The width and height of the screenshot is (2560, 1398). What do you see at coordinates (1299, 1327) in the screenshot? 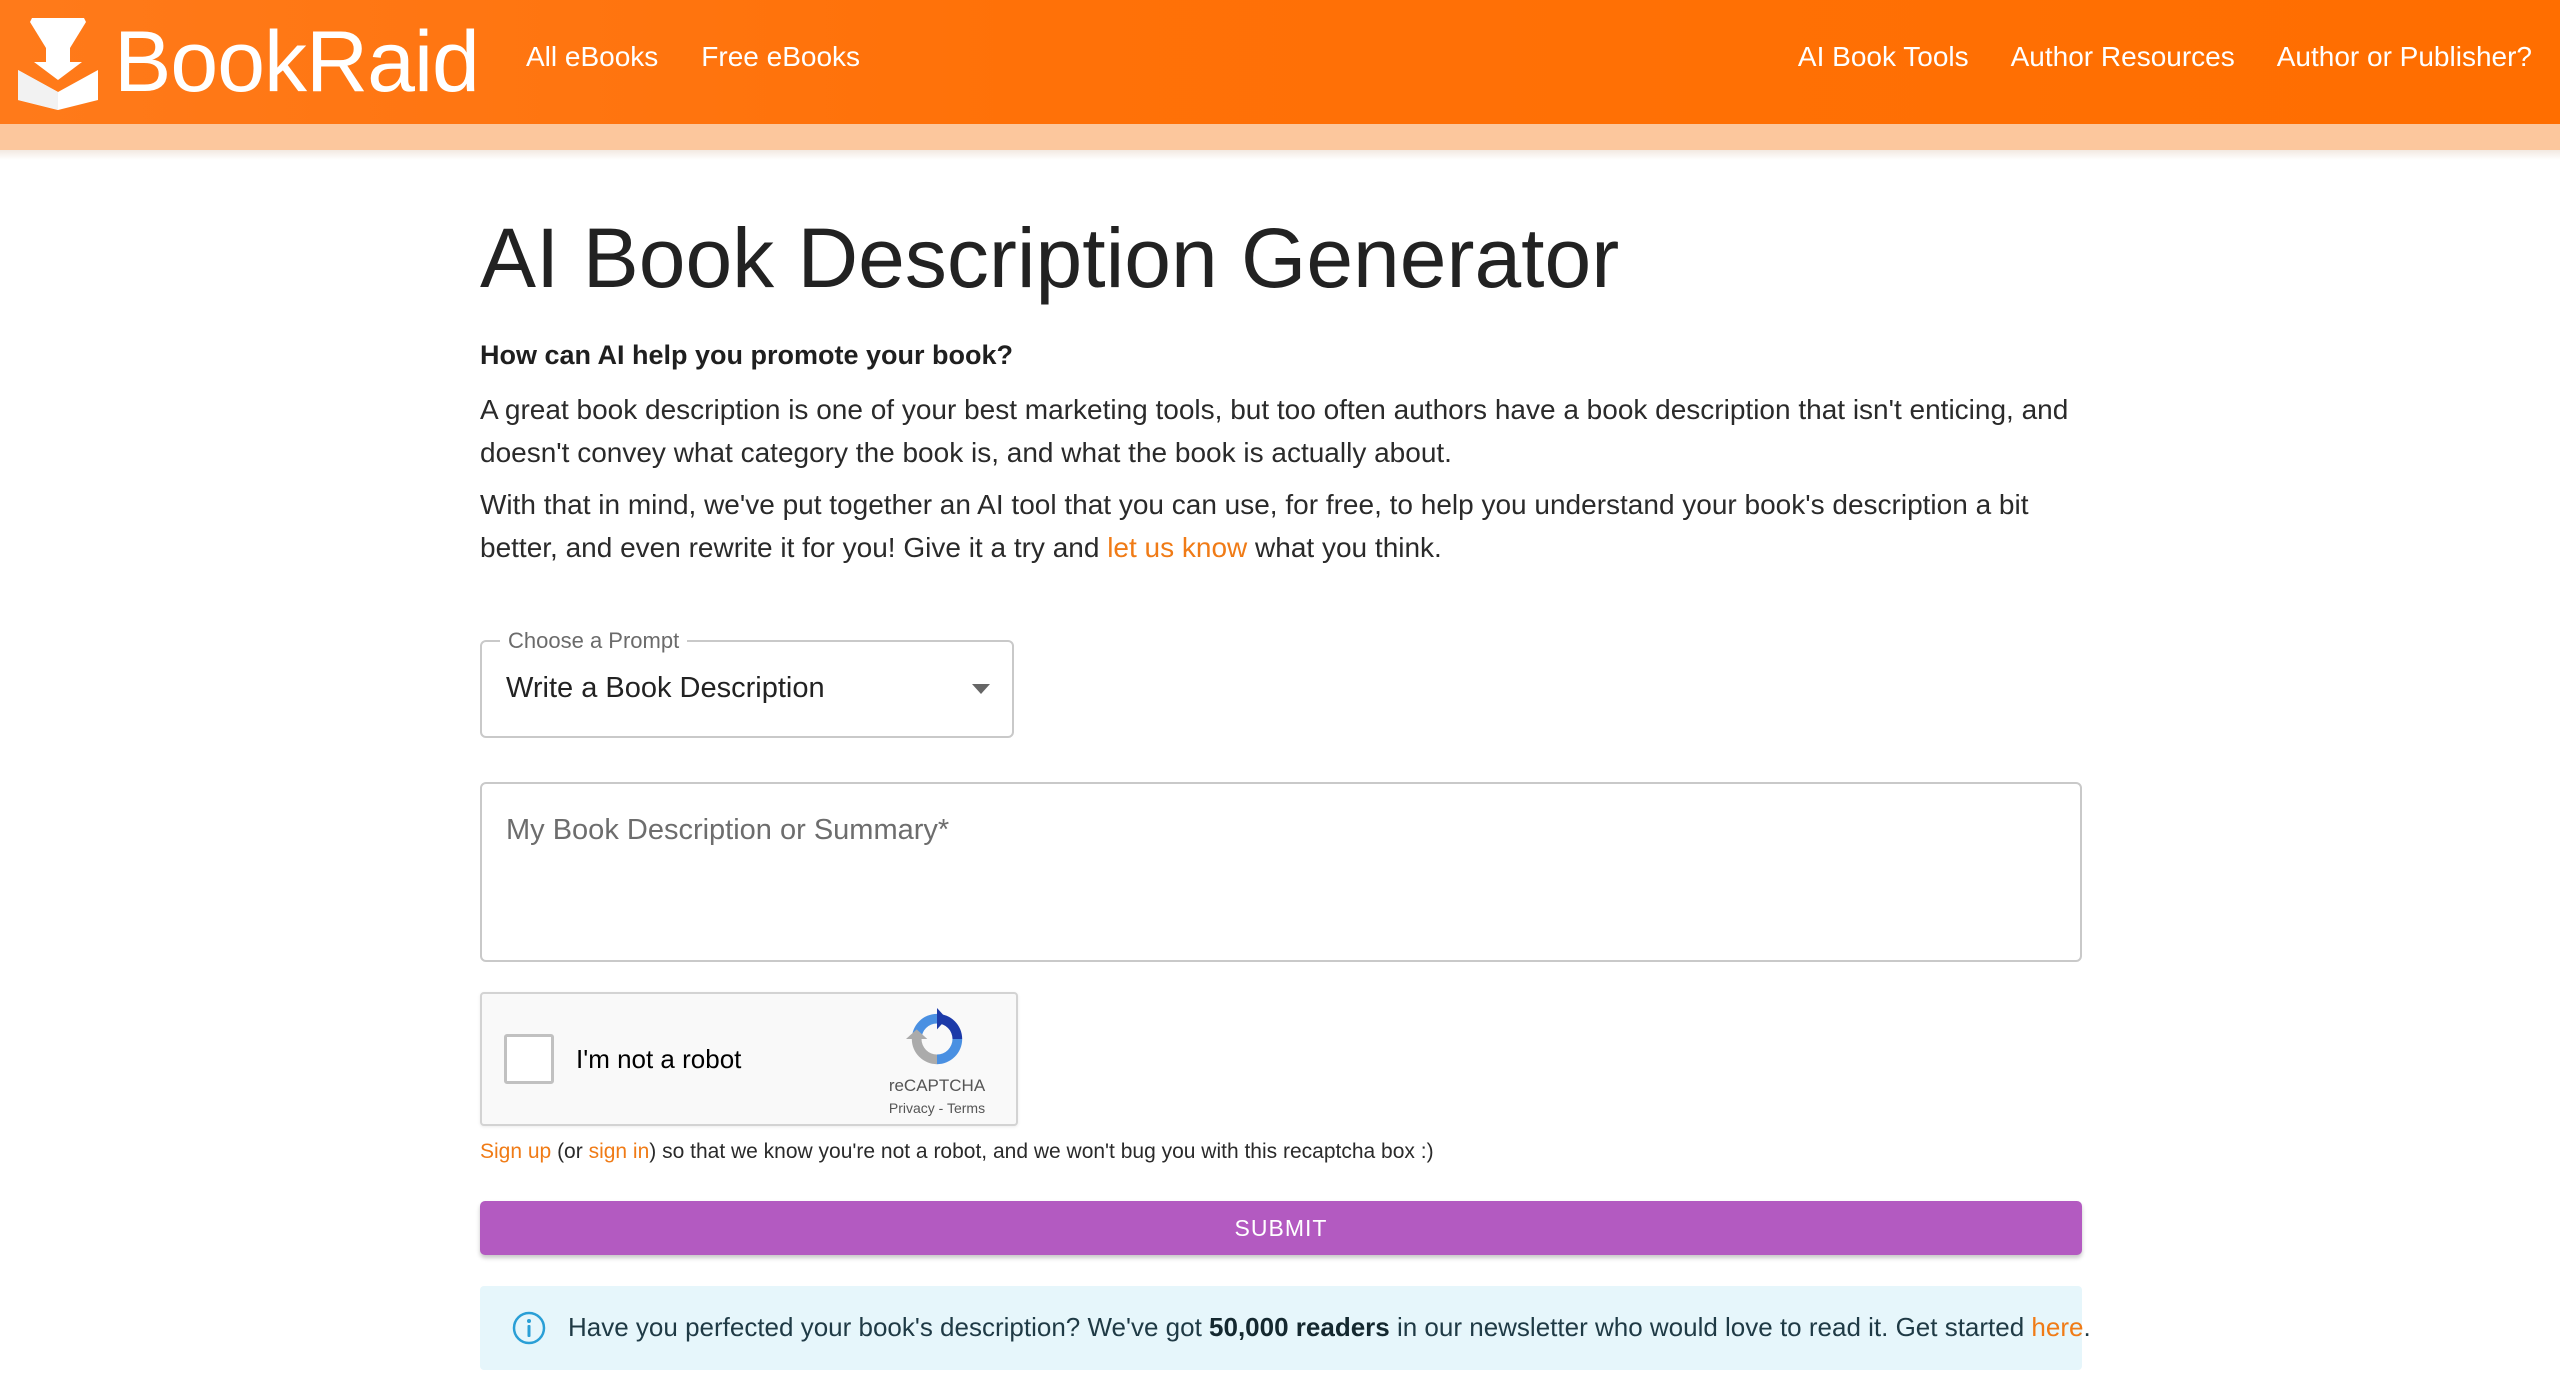
I see `readers-count: 50,000 readers` at bounding box center [1299, 1327].